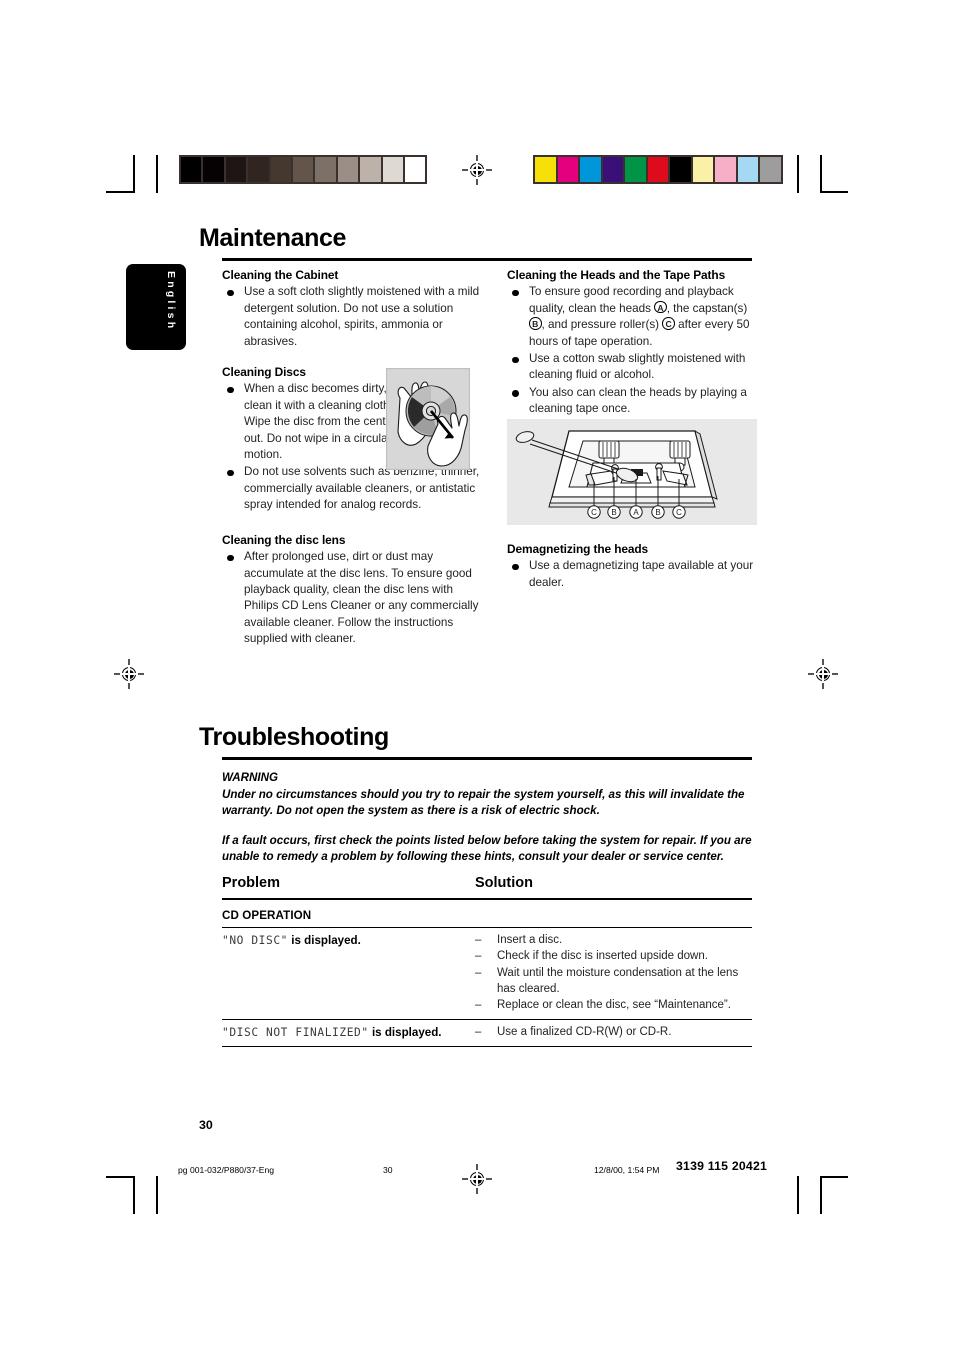 This screenshot has height=1351, width=954. I want to click on crop-mark-bottom-left-h, so click(120, 1177).